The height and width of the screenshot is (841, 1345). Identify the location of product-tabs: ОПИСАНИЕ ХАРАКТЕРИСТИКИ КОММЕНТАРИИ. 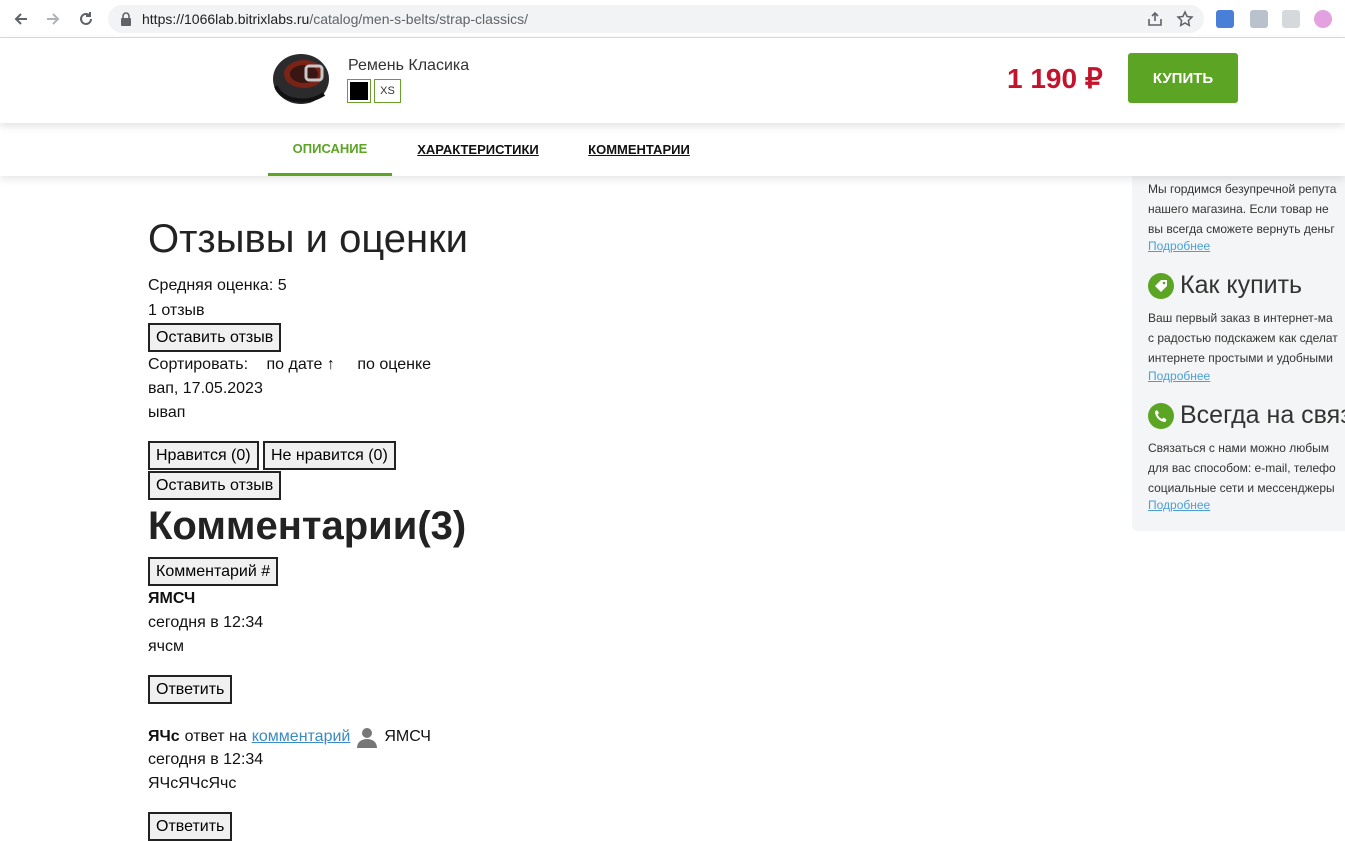
(672, 149).